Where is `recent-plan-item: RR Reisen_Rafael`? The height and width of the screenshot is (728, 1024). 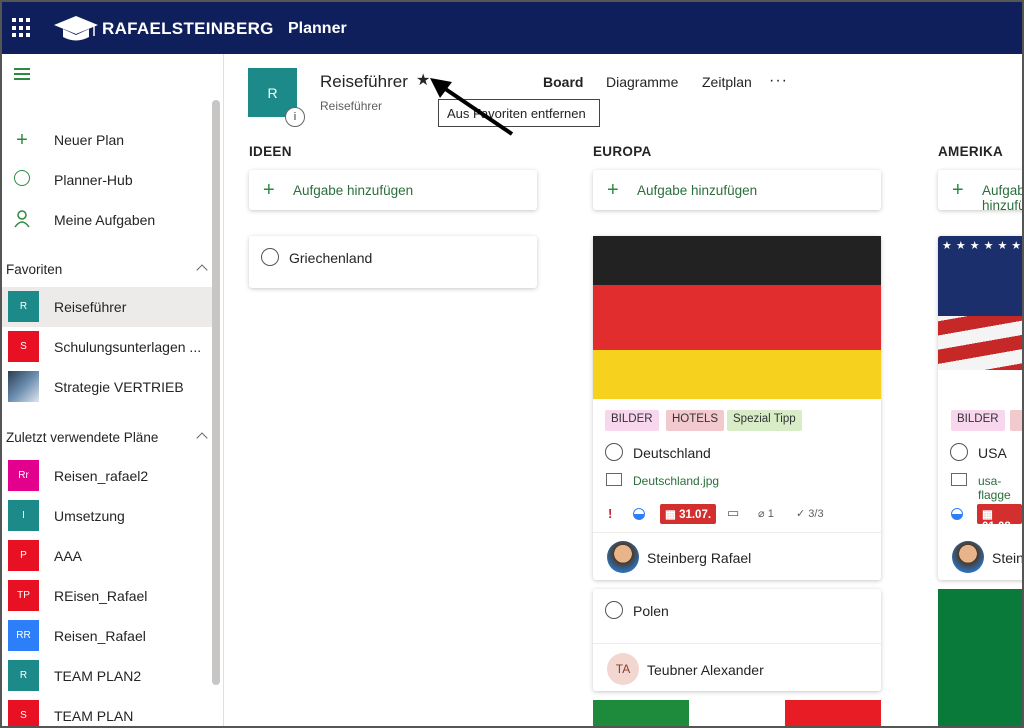
recent-plan-item: RR Reisen_Rafael is located at coordinates (107, 636).